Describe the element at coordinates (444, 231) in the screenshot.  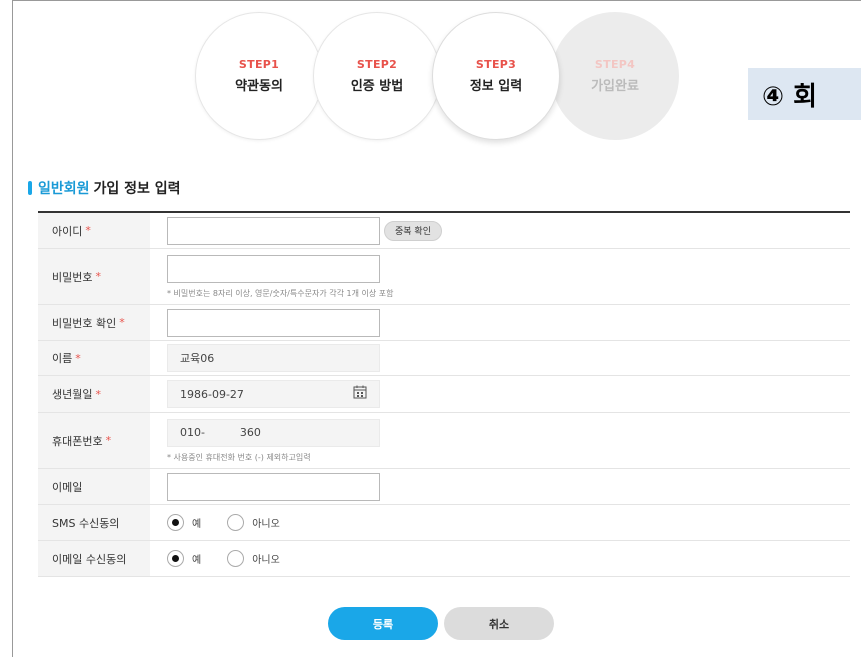
I see `form-row-id: 아이디 * 중복 확인` at that location.